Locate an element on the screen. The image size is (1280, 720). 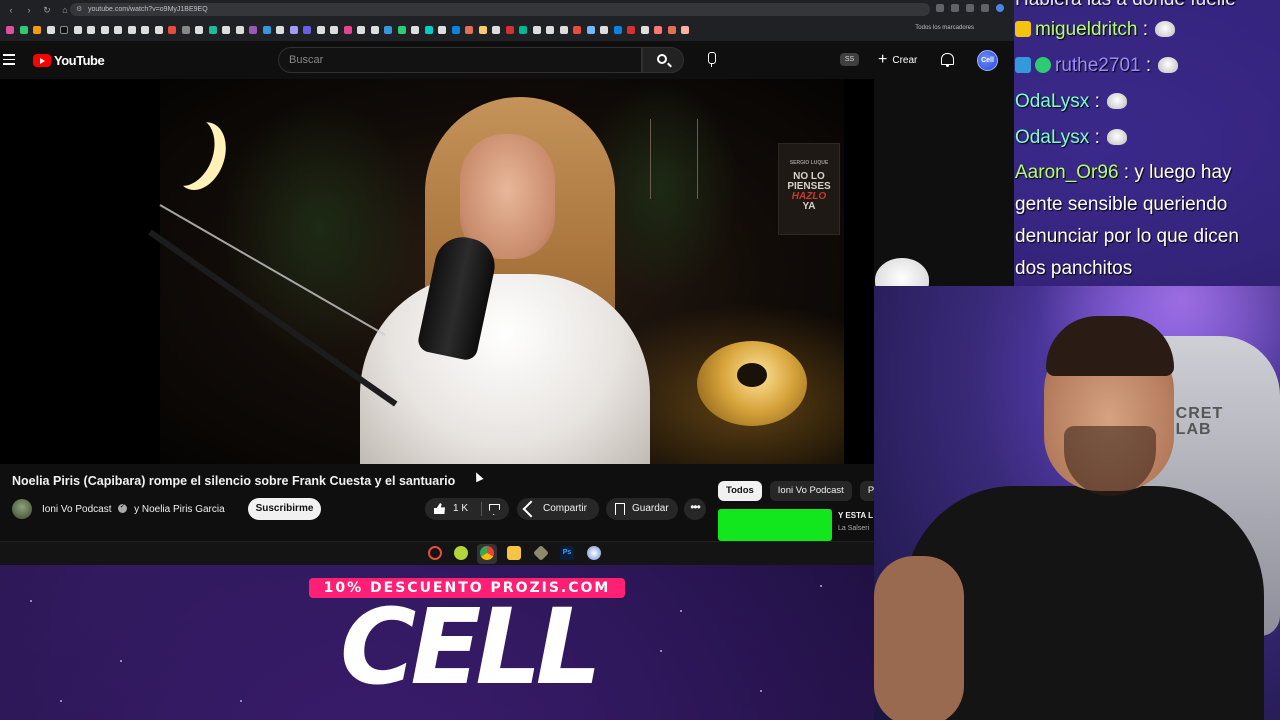
channel-avatar is located at coordinates (22, 509).